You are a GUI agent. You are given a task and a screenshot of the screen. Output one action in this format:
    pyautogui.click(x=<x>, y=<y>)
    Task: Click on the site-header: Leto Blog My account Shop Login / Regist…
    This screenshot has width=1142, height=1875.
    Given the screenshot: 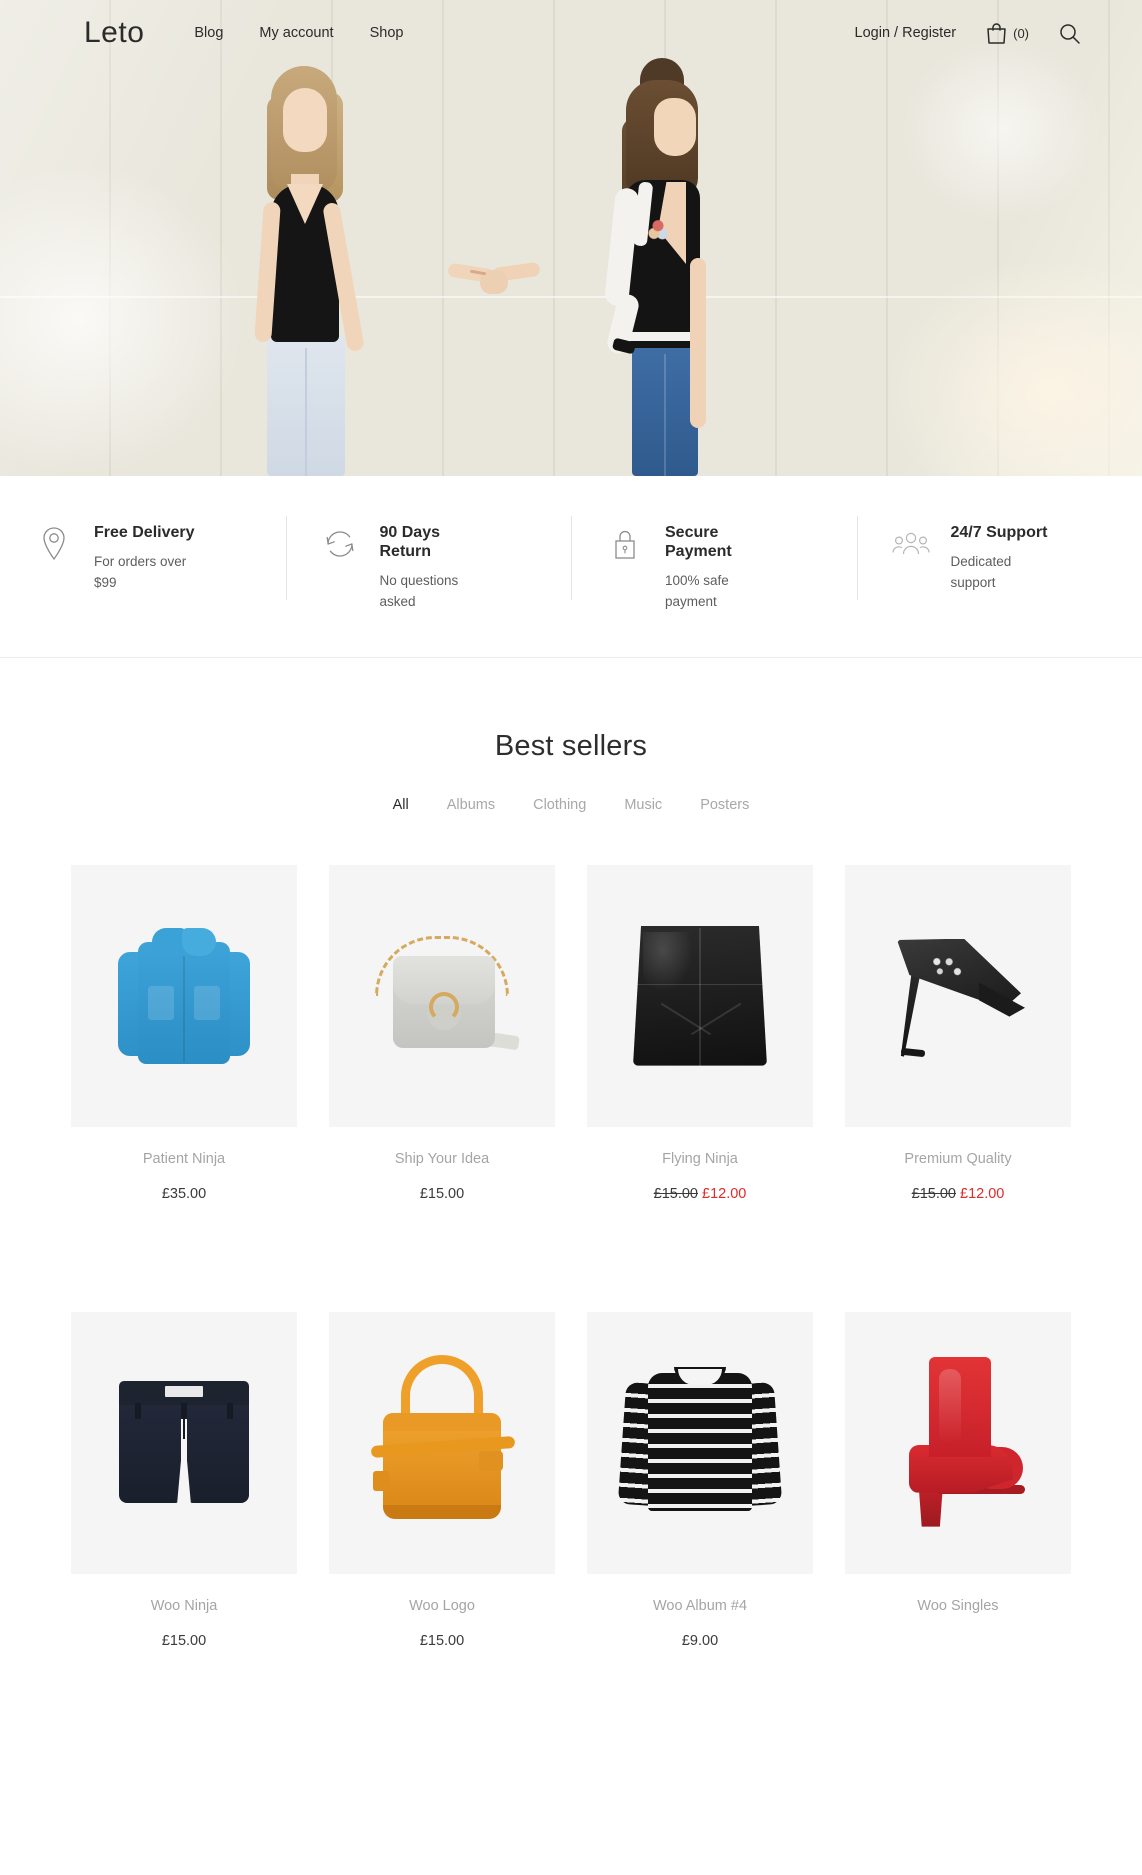 What is the action you would take?
    pyautogui.click(x=571, y=33)
    